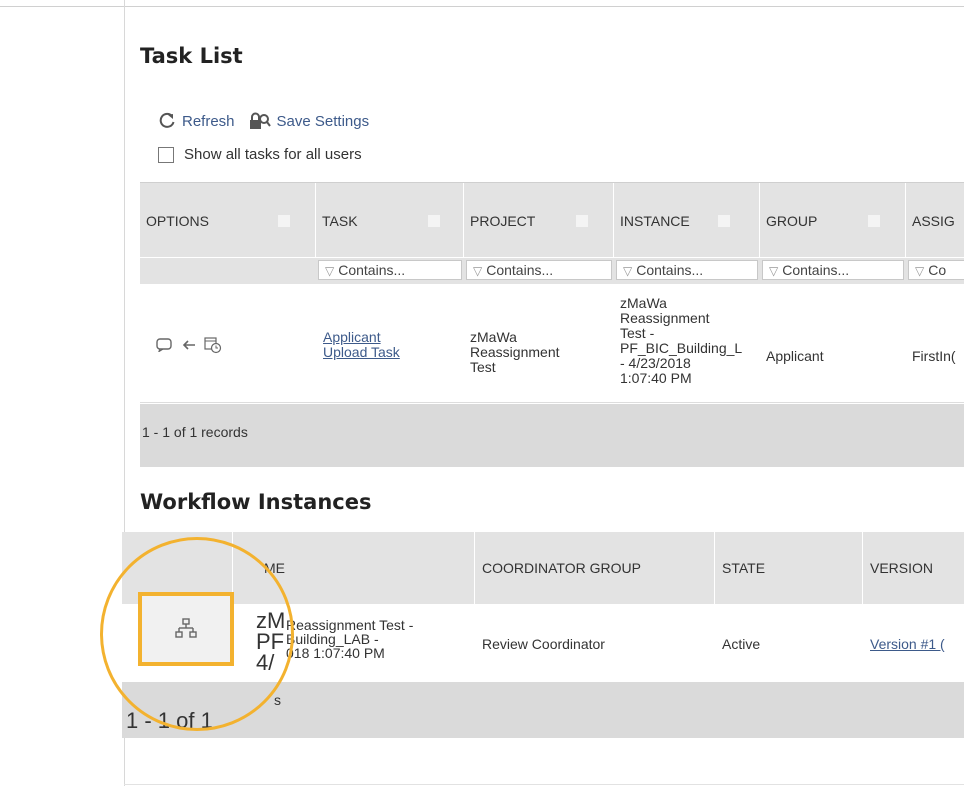 The height and width of the screenshot is (786, 964). Describe the element at coordinates (741, 644) in the screenshot. I see `state-cell: Active` at that location.